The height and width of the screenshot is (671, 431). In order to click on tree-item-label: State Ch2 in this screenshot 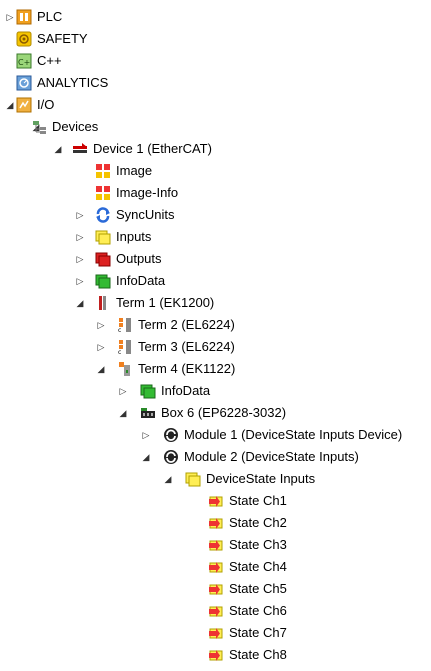, I will do `click(258, 522)`.